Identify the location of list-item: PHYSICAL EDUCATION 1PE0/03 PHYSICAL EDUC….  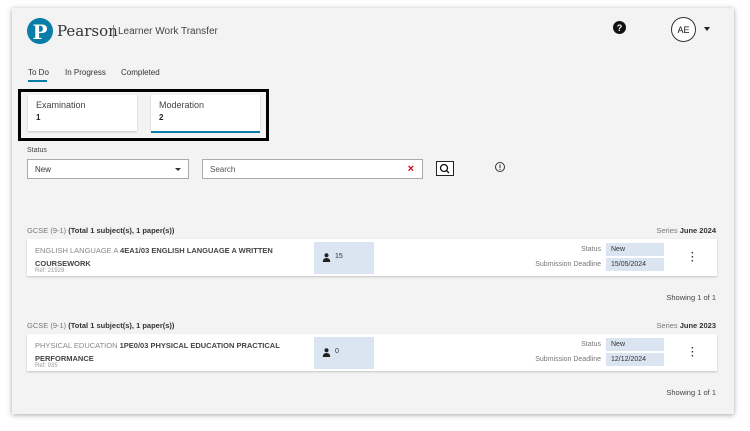
(372, 352).